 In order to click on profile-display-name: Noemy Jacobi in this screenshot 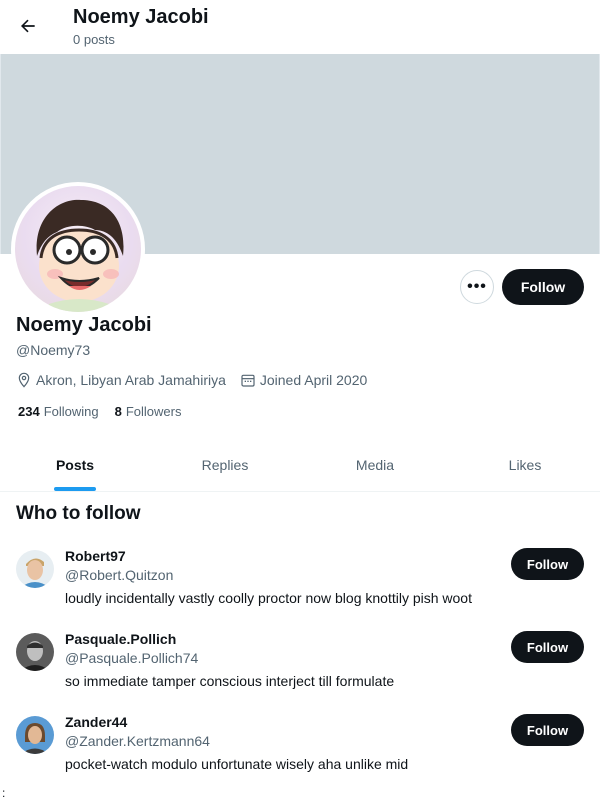, I will do `click(84, 325)`.